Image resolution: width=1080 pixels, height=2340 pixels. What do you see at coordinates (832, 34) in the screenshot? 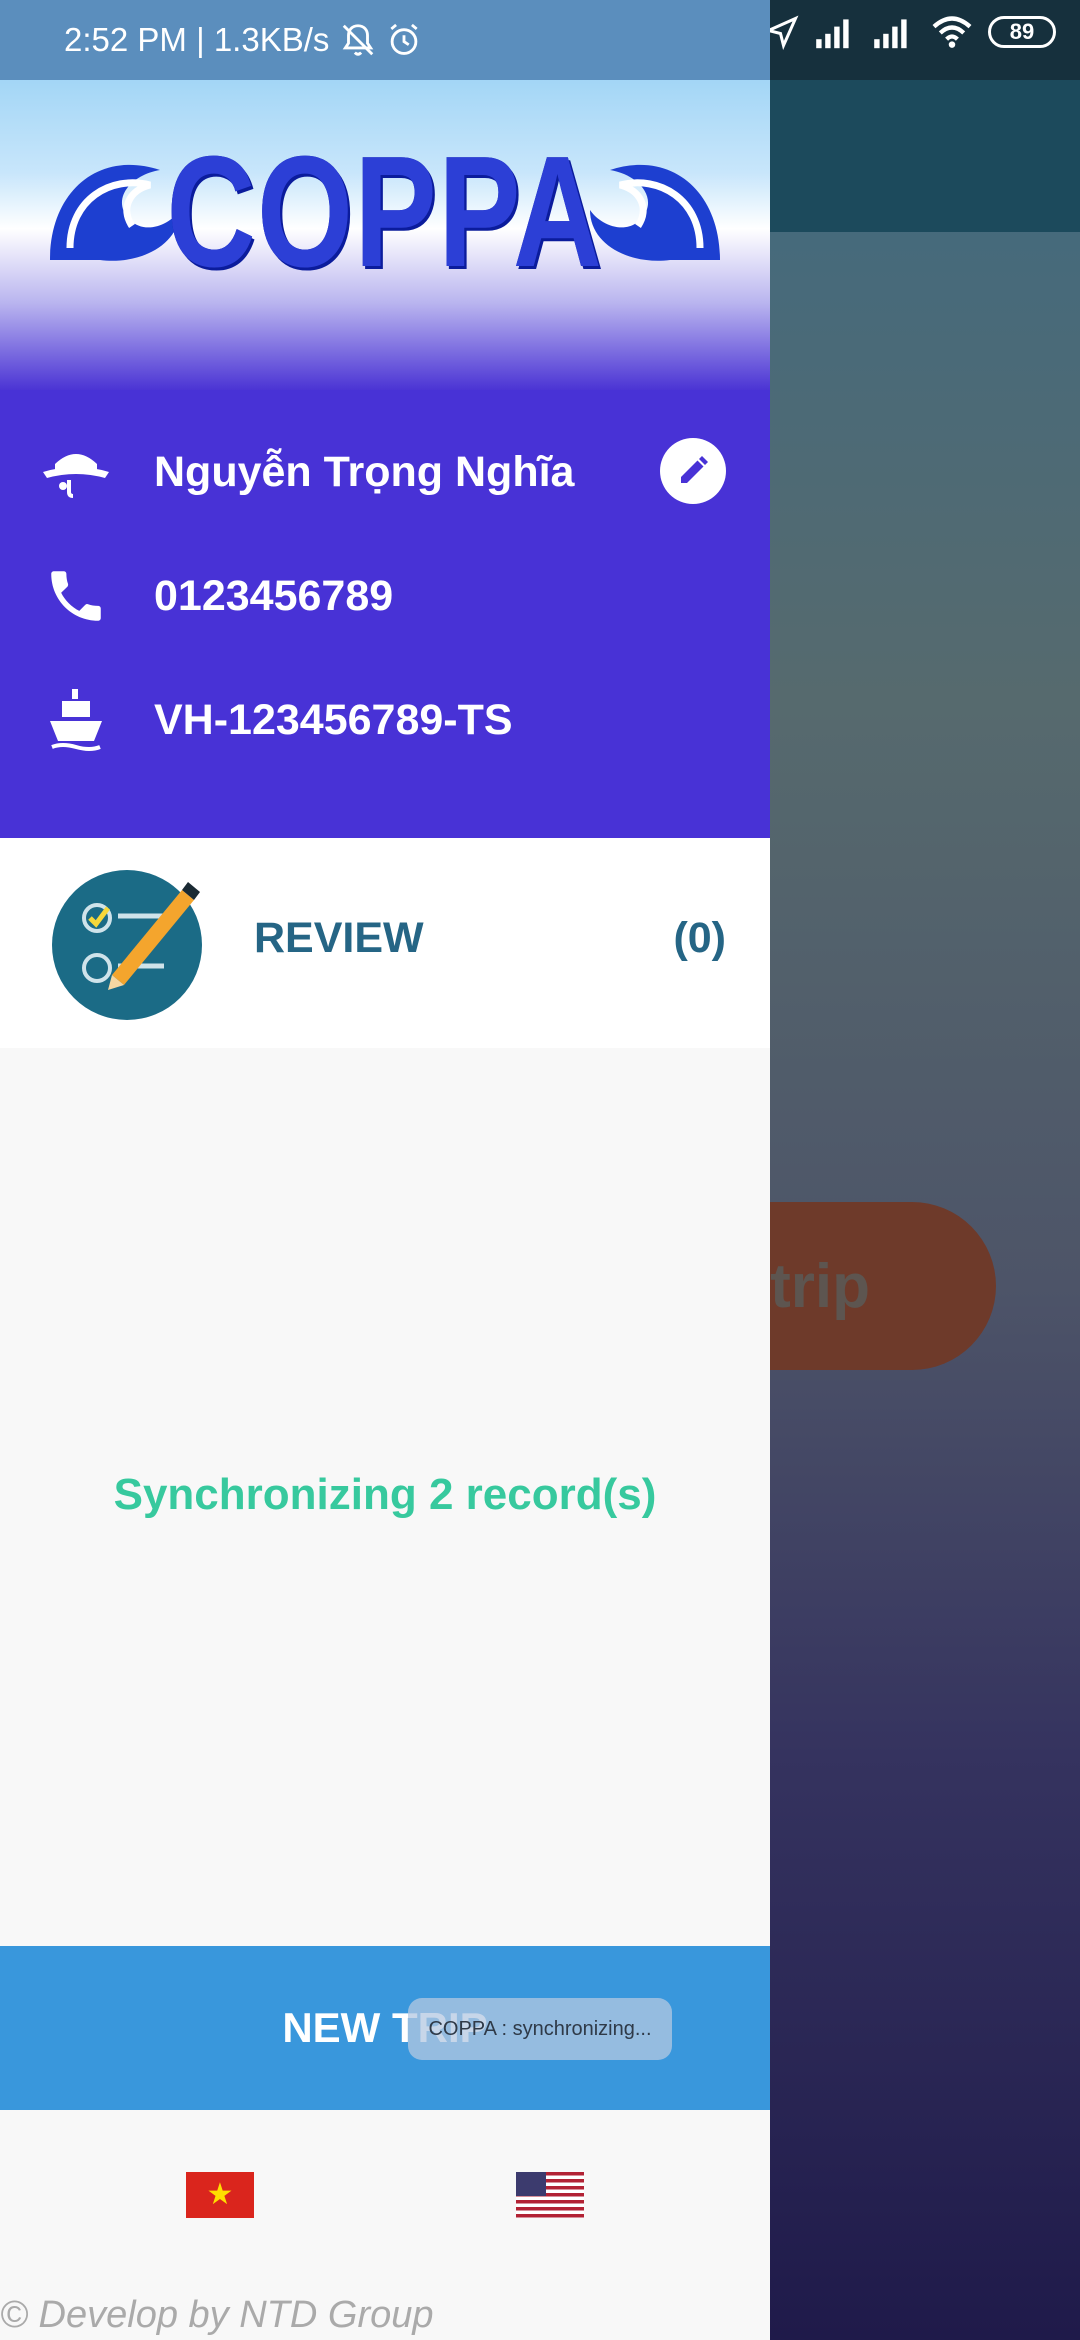
I see `signal-icon` at bounding box center [832, 34].